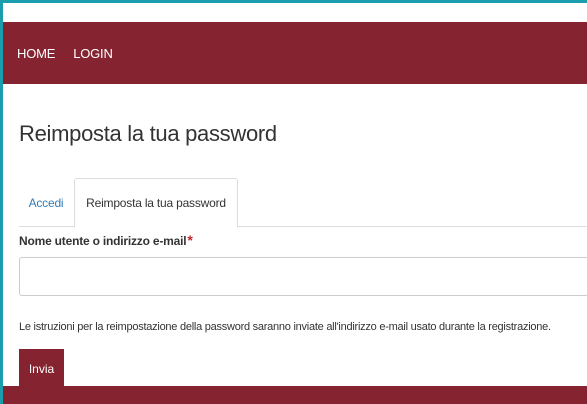  I want to click on tab-accedi: Accedi, so click(46, 202).